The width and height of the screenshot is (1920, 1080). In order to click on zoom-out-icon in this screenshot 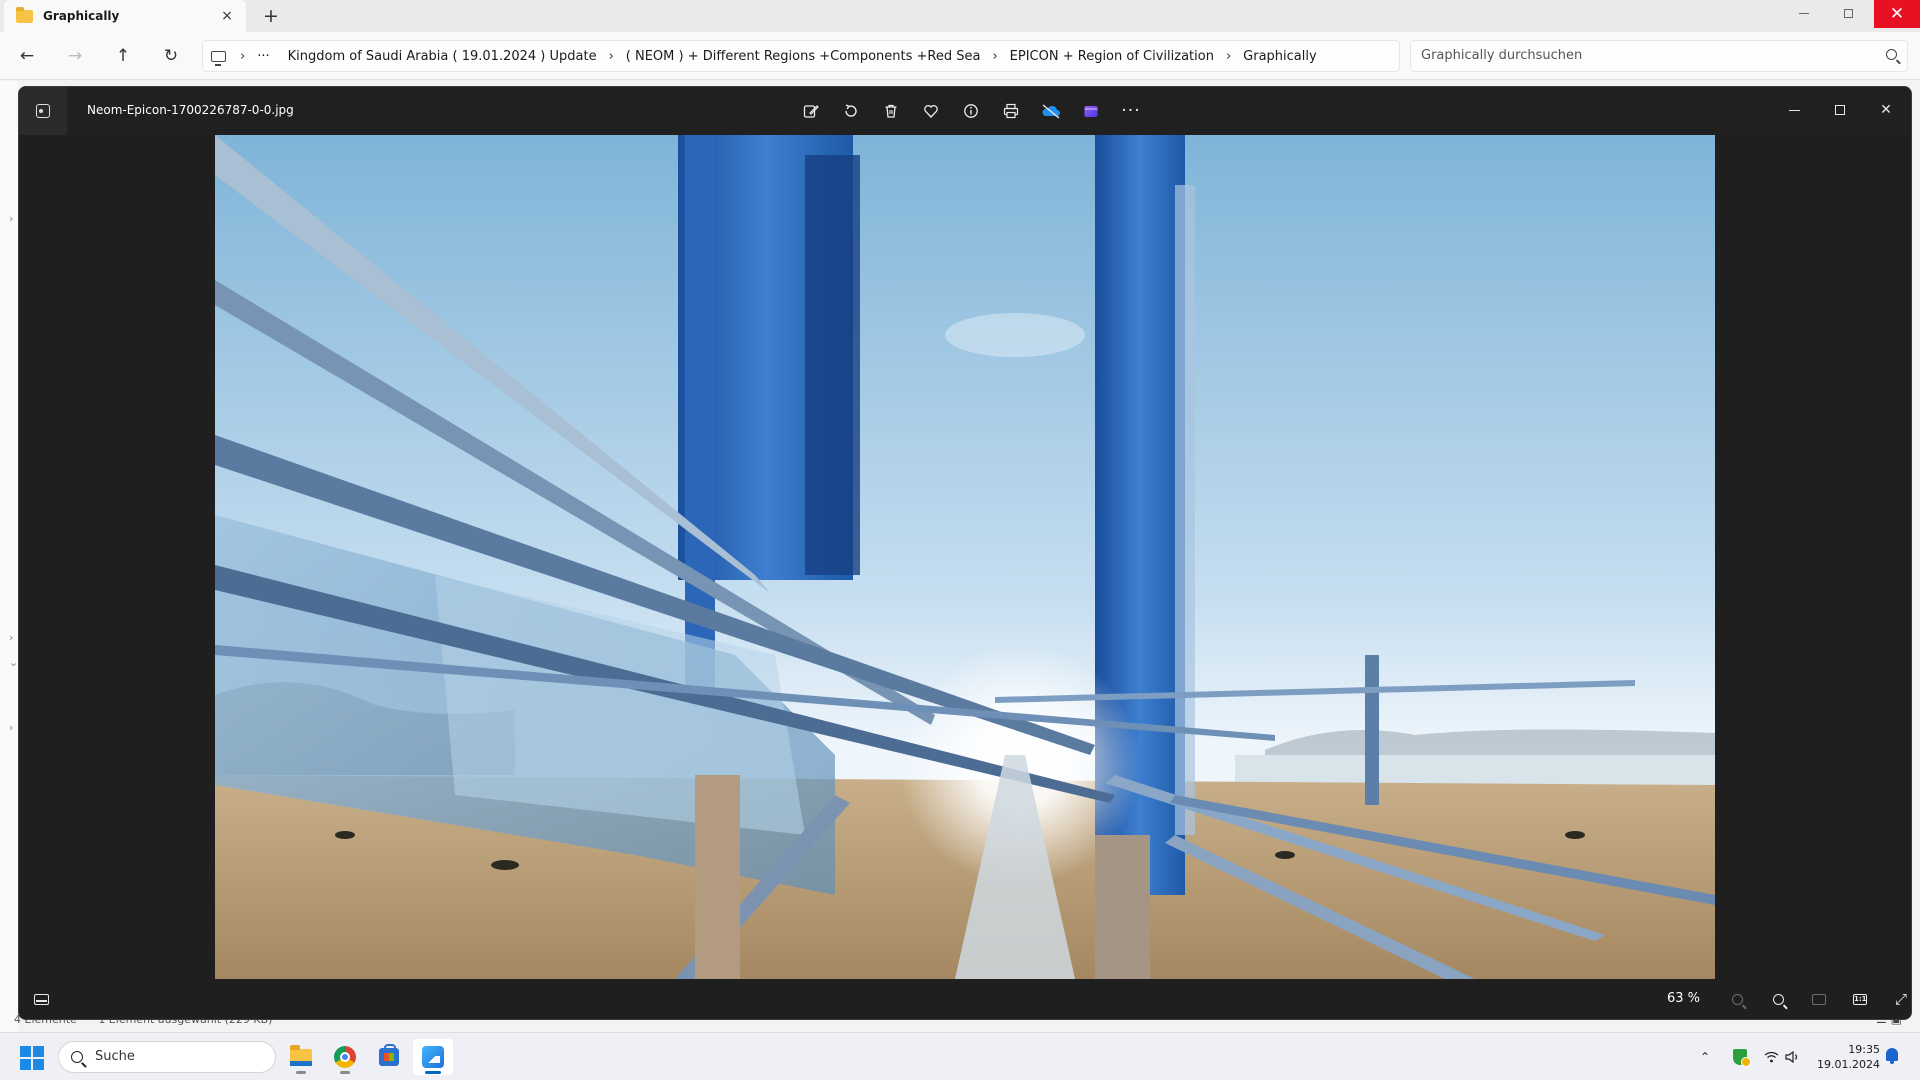, I will do `click(1737, 999)`.